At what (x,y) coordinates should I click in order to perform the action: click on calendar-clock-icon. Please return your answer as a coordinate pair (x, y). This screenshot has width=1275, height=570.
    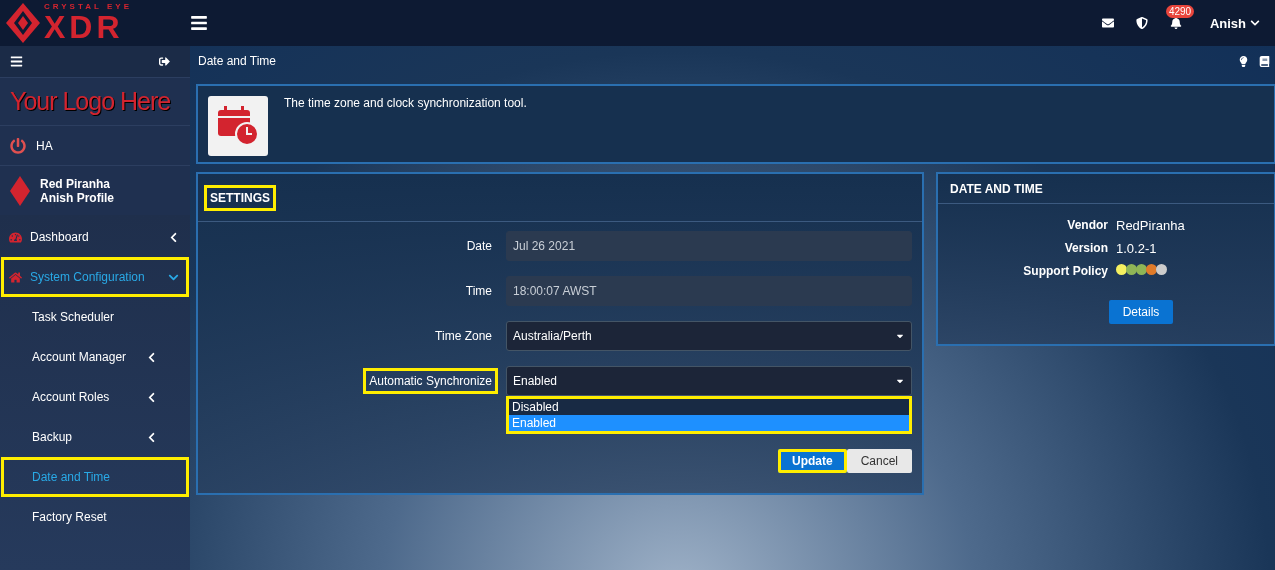
    Looking at the image, I should click on (238, 126).